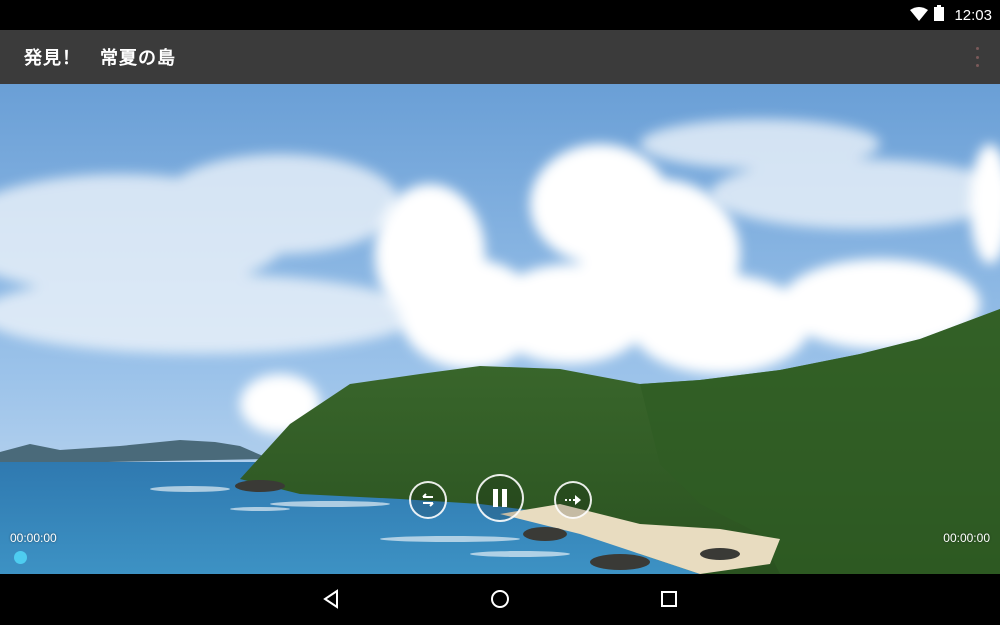 This screenshot has height=625, width=1000. What do you see at coordinates (939, 15) in the screenshot?
I see `battery-icon` at bounding box center [939, 15].